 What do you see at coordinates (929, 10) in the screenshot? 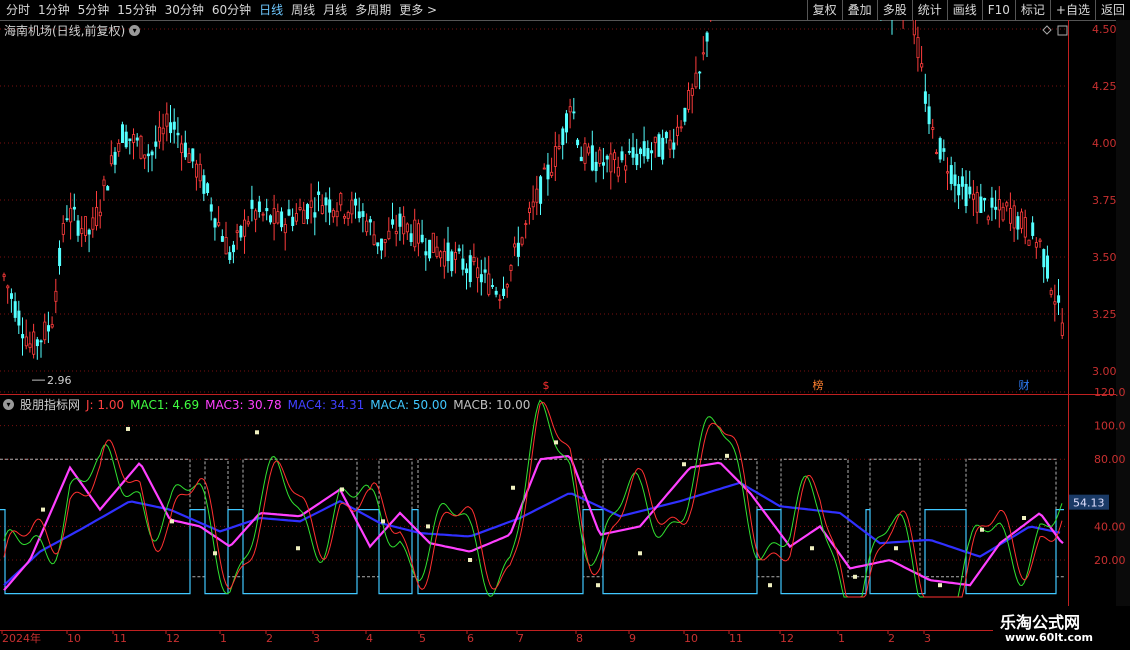
I see `toolbar-button-3: 统计` at bounding box center [929, 10].